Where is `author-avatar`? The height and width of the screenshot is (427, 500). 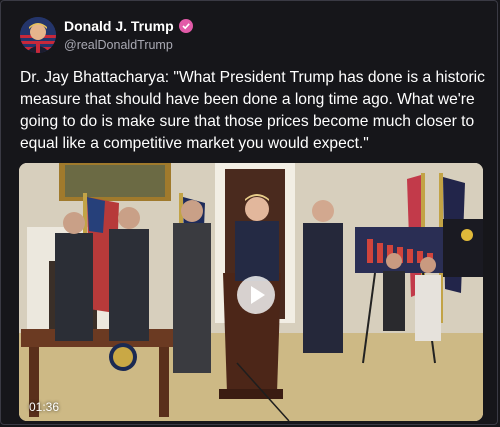 author-avatar is located at coordinates (38, 35).